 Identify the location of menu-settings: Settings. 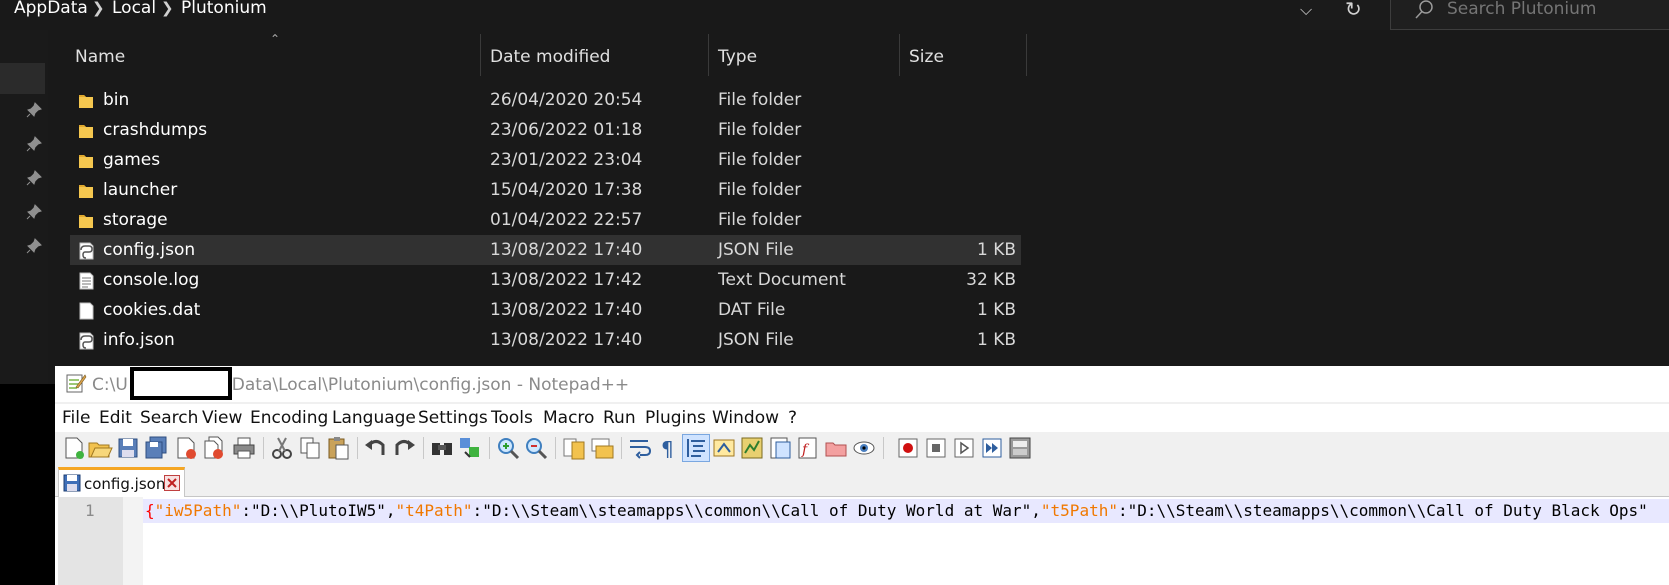
(453, 418).